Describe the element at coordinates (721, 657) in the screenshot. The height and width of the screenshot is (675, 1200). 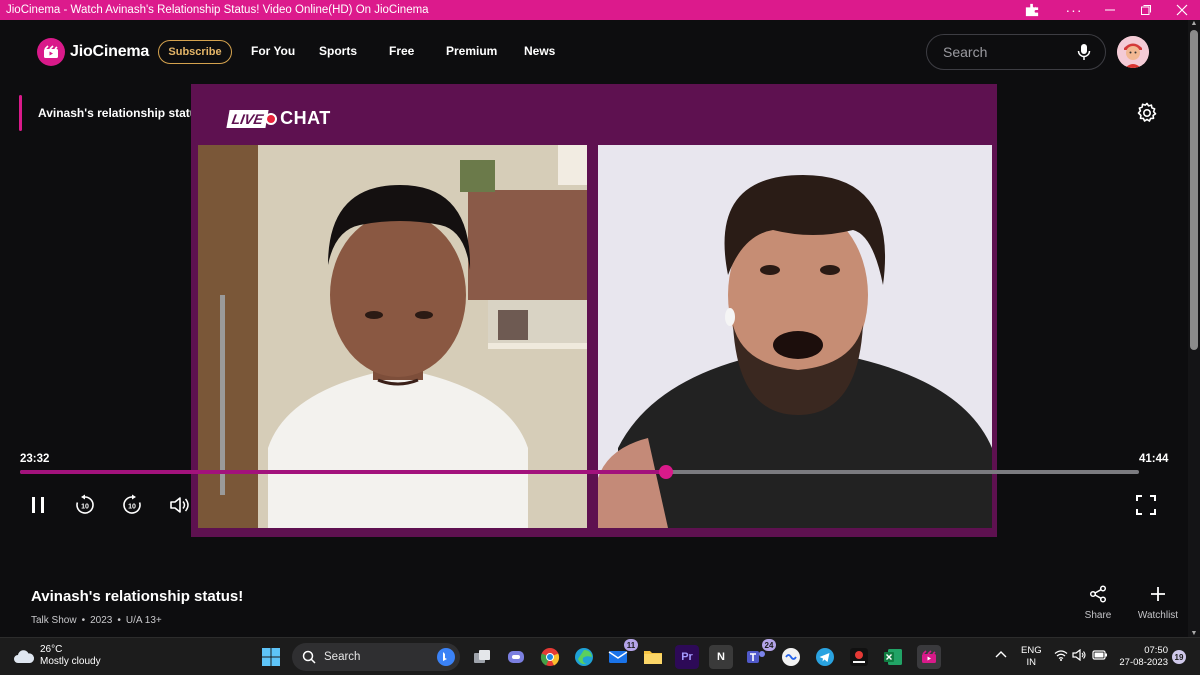
I see `notion-icon: N` at that location.